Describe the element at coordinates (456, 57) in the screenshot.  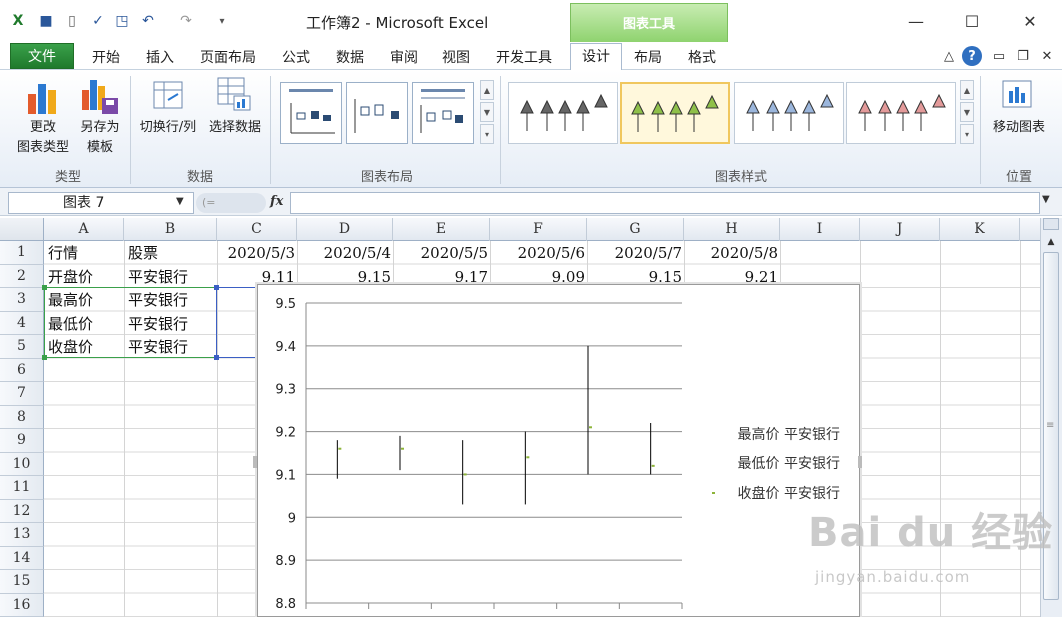
I see `tab-view: 视图` at that location.